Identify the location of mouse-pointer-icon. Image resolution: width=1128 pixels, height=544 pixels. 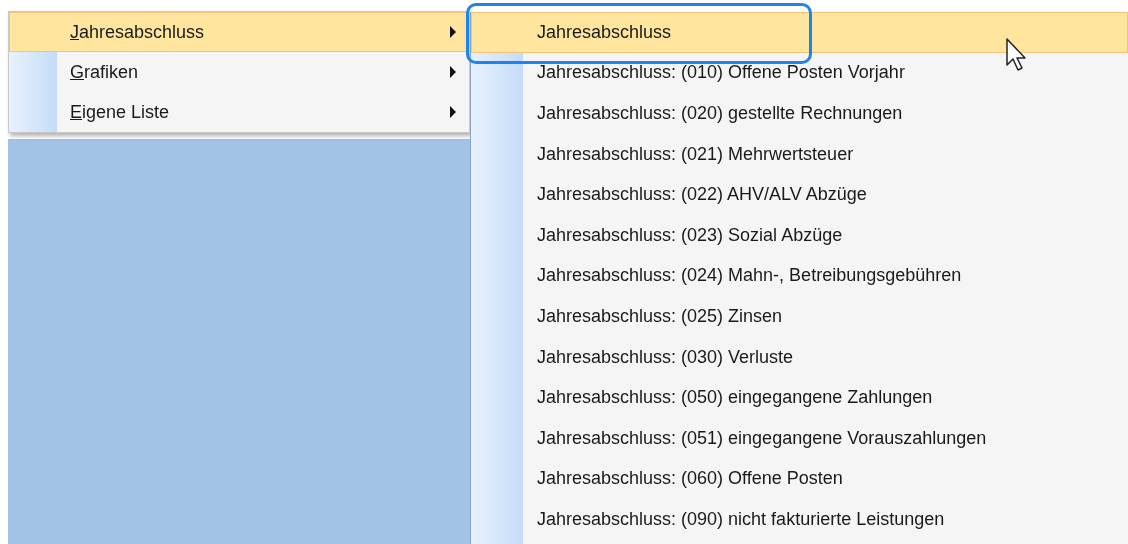
(1017, 55).